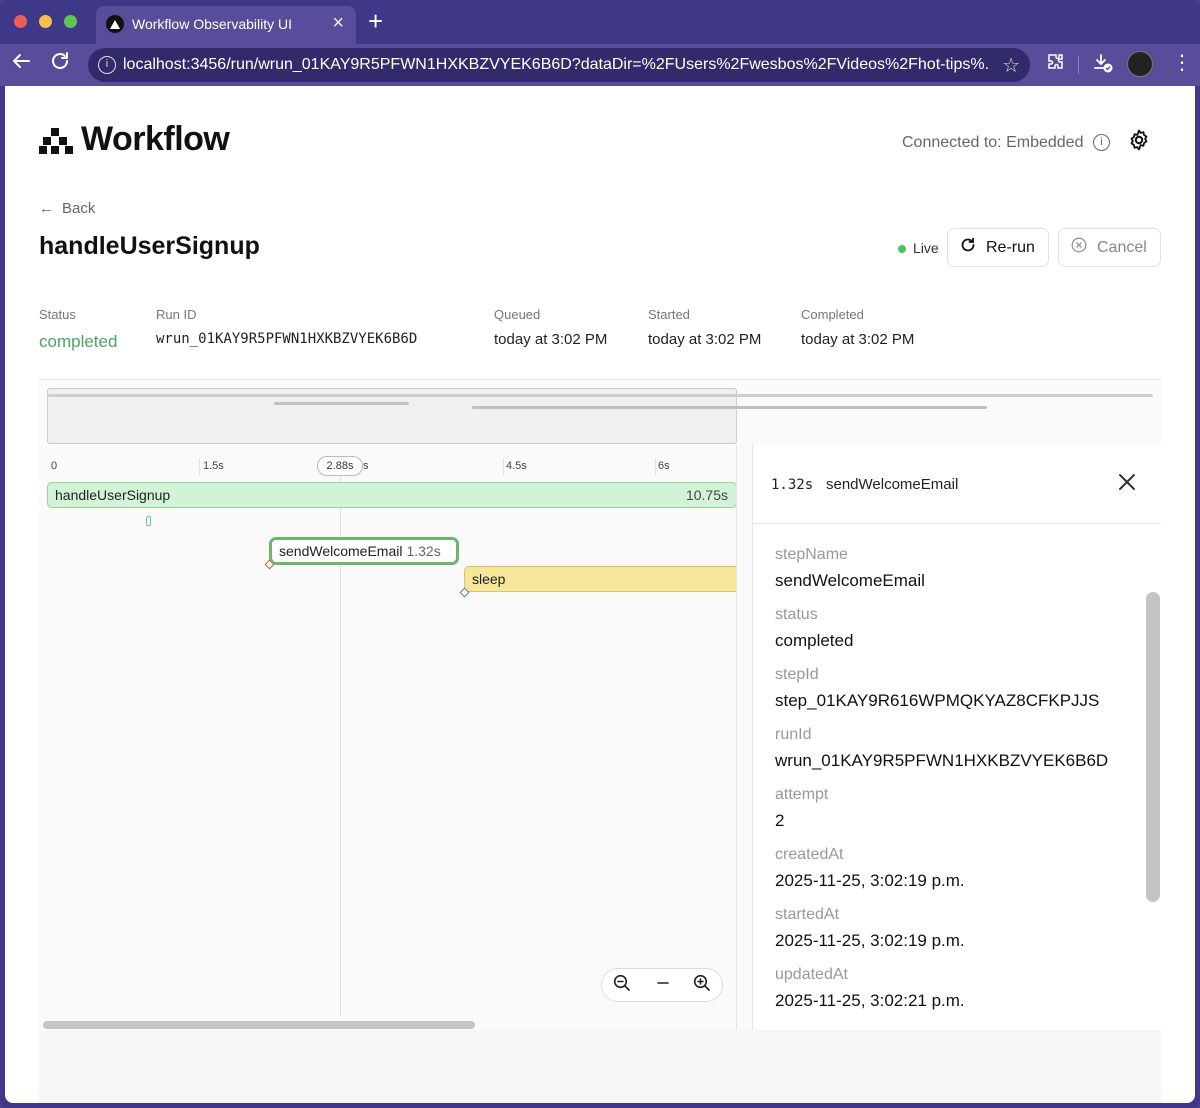  What do you see at coordinates (551, 339) in the screenshot?
I see `queued-value: today at 3:02 PM` at bounding box center [551, 339].